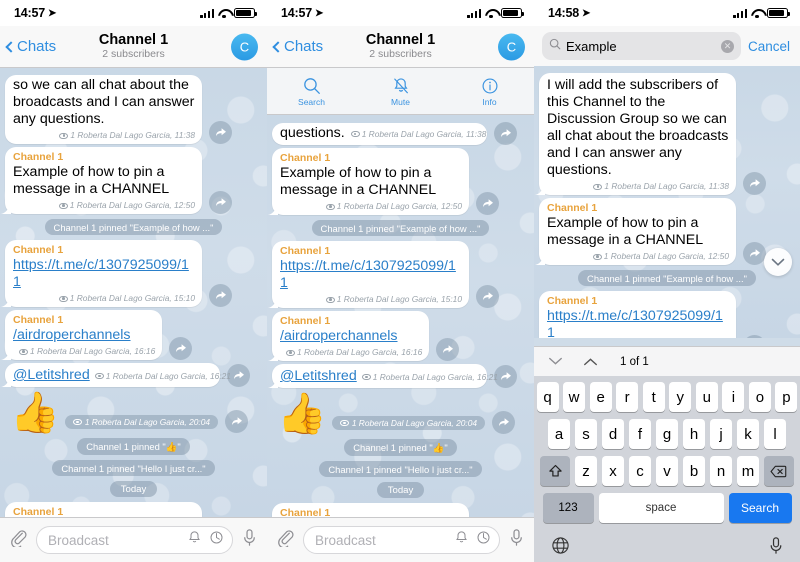 The image size is (800, 562). I want to click on shift-icon, so click(555, 471).